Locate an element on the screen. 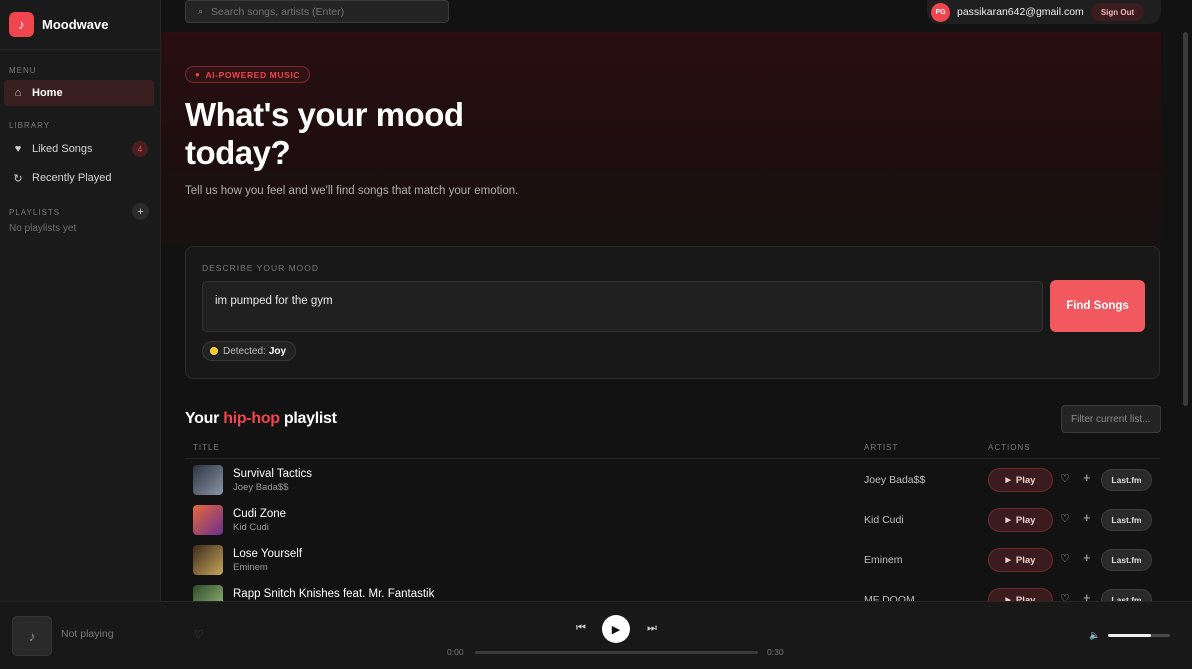  track-title: Survival Tactics is located at coordinates (273, 474).